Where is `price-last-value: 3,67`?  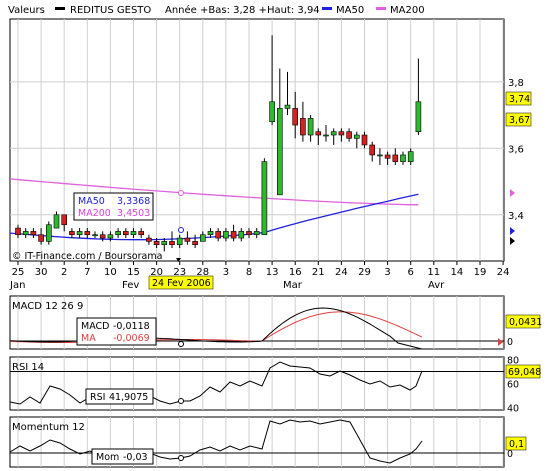
price-last-value: 3,67 is located at coordinates (519, 120).